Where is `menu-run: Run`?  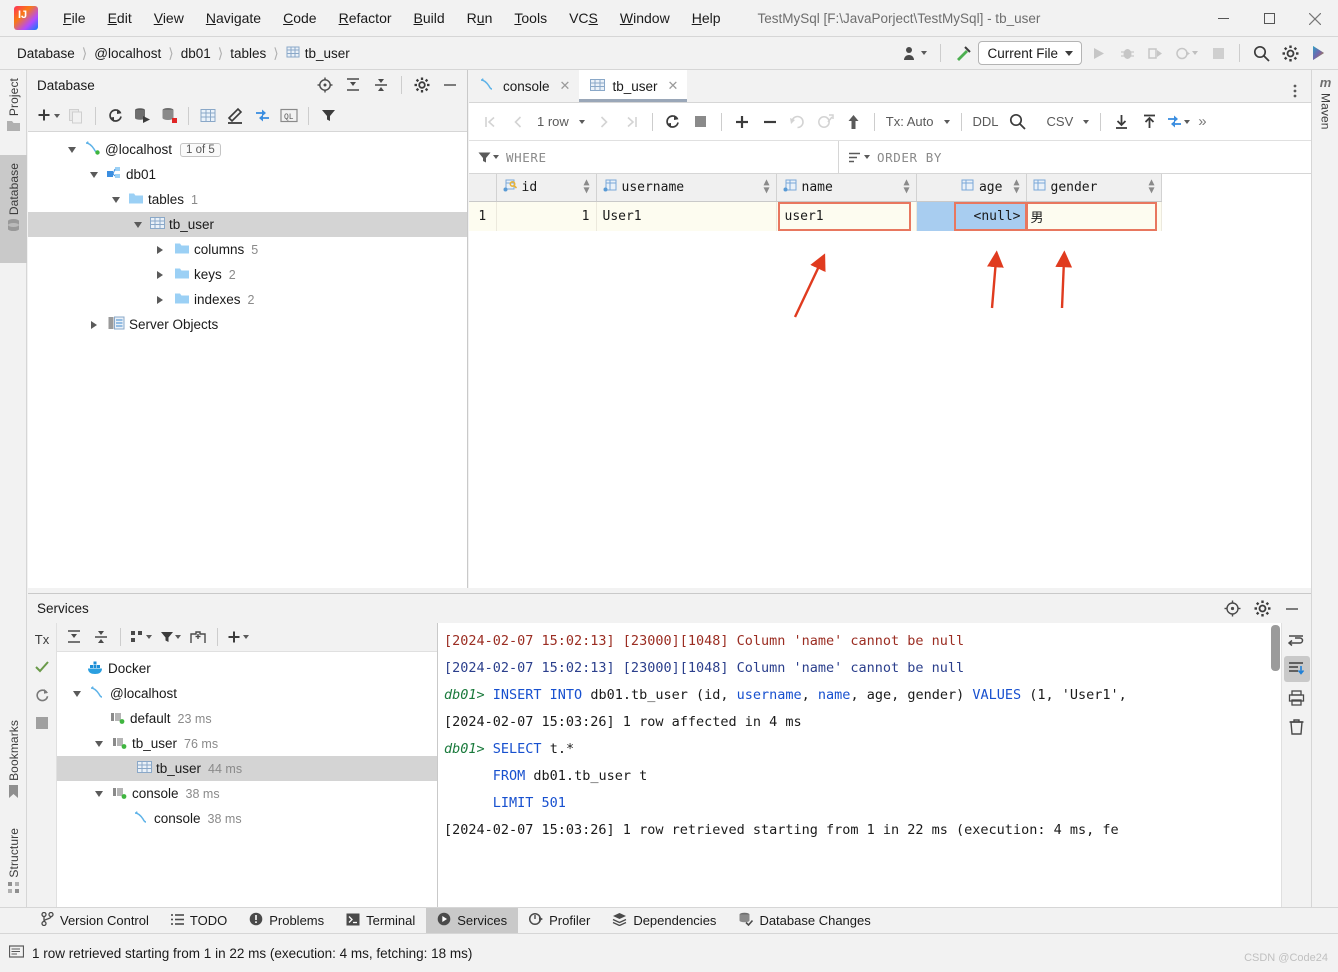 menu-run: Run is located at coordinates (480, 18).